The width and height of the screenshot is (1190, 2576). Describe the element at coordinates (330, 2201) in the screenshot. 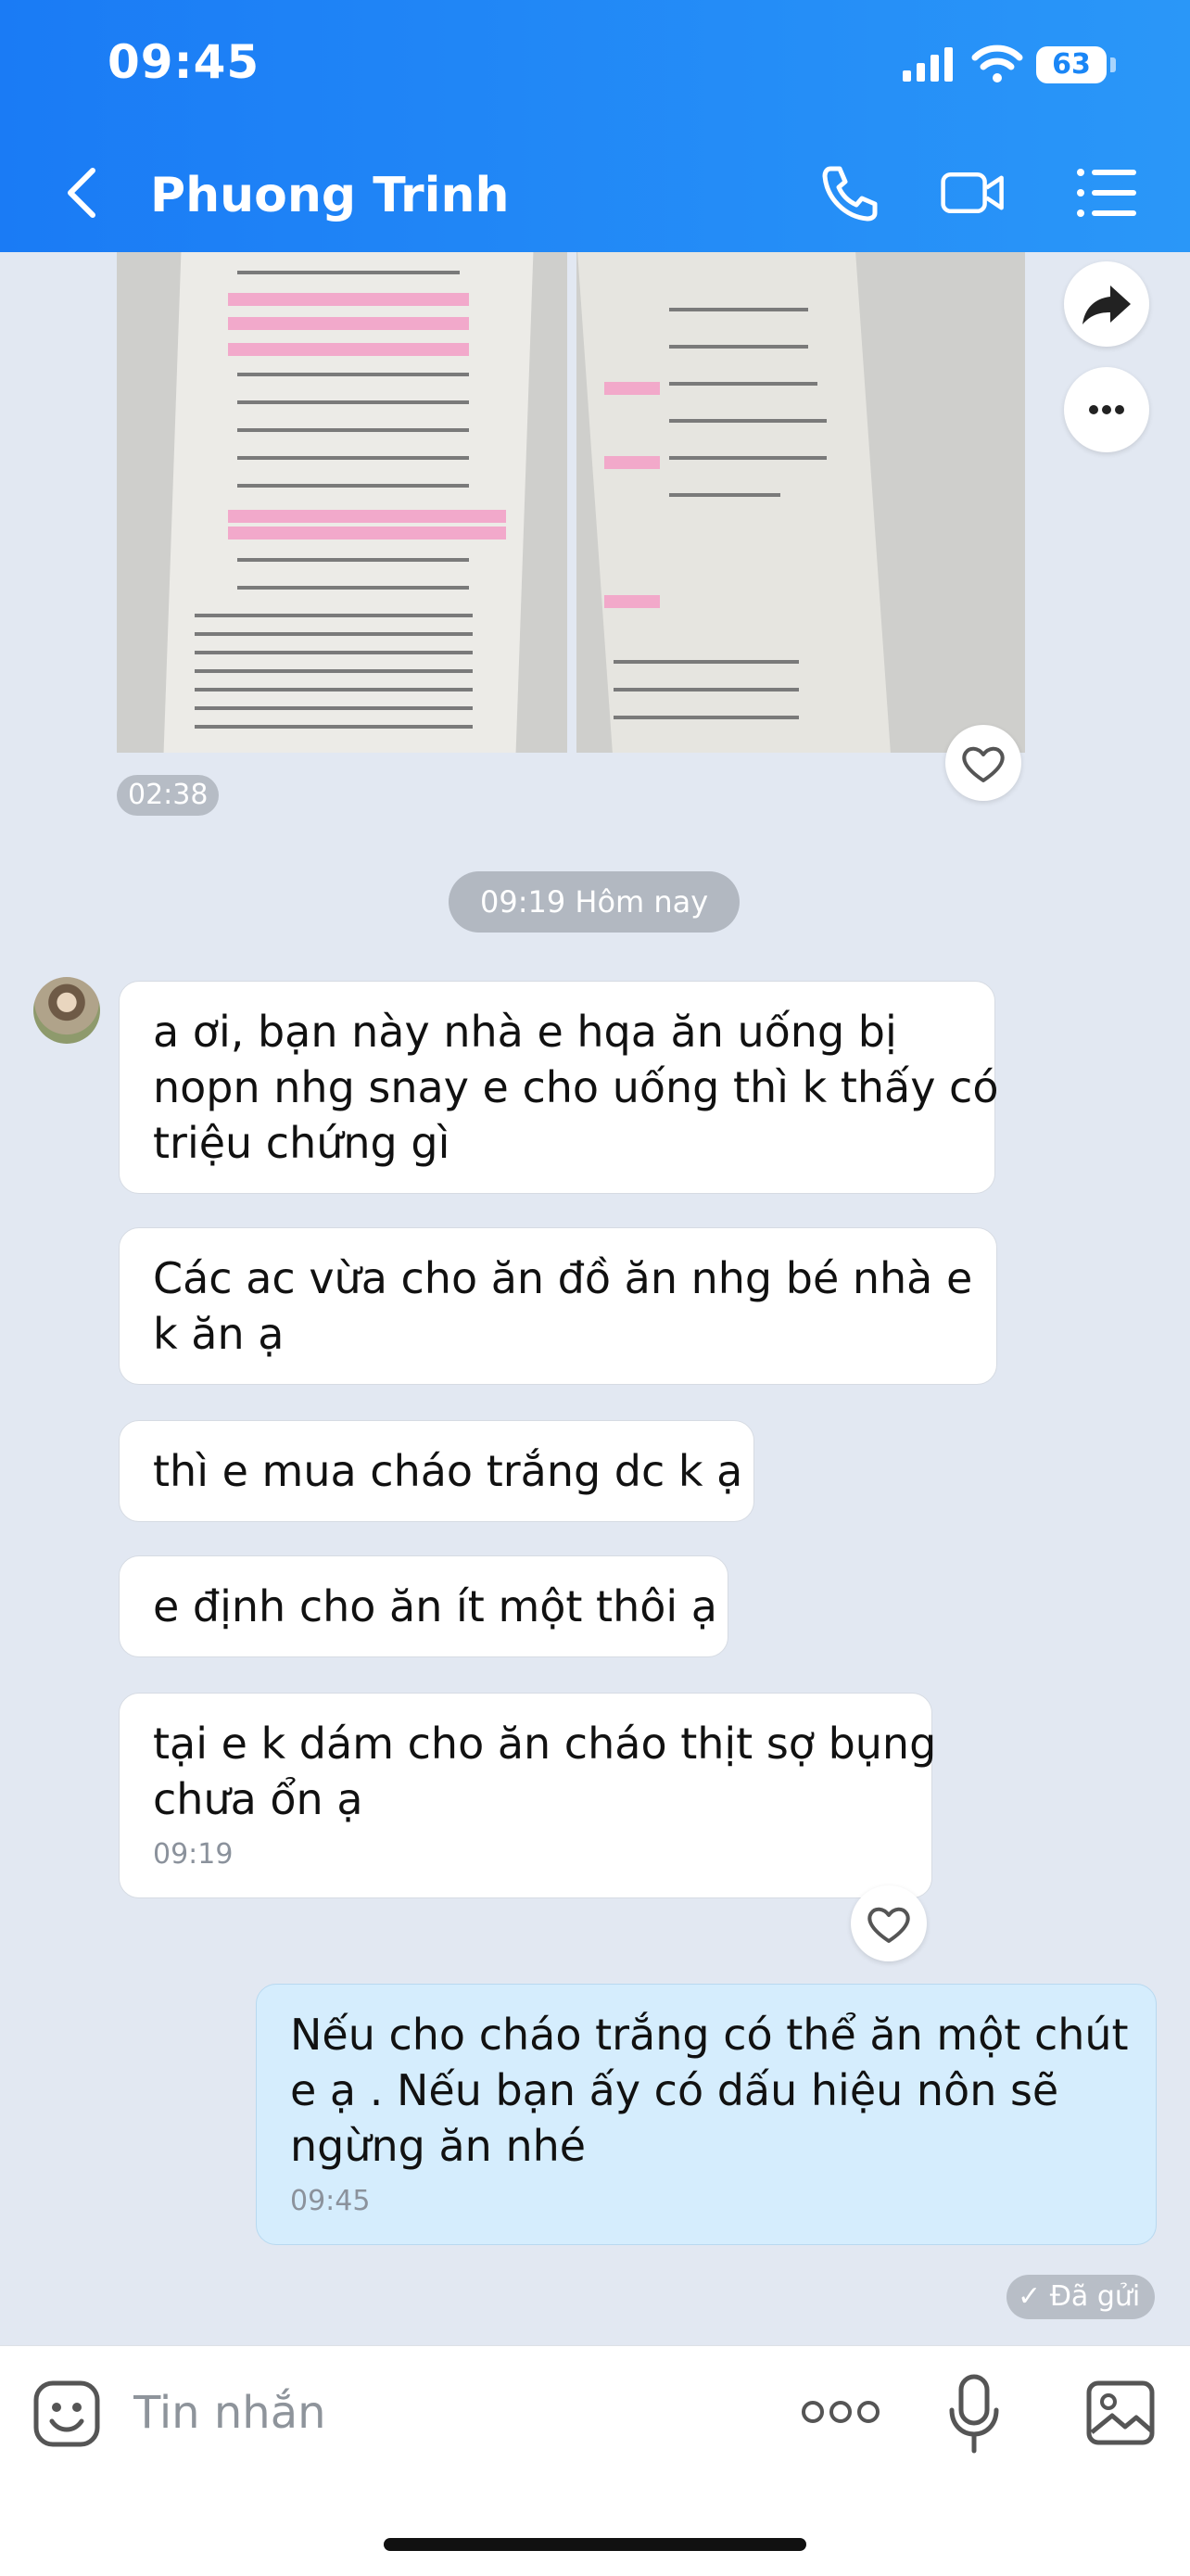

I see `message-timestamp: 09:45` at that location.